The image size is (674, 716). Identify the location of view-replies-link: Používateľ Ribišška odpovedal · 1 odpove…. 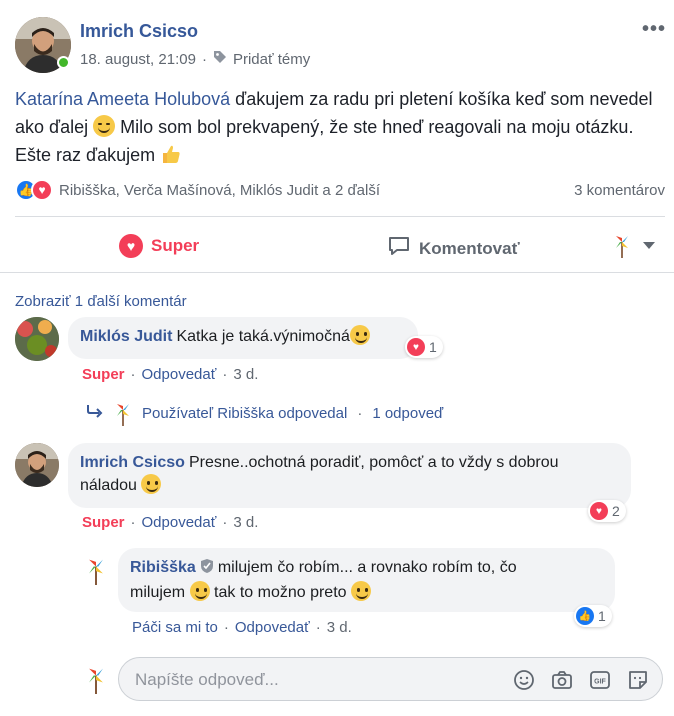
(264, 413).